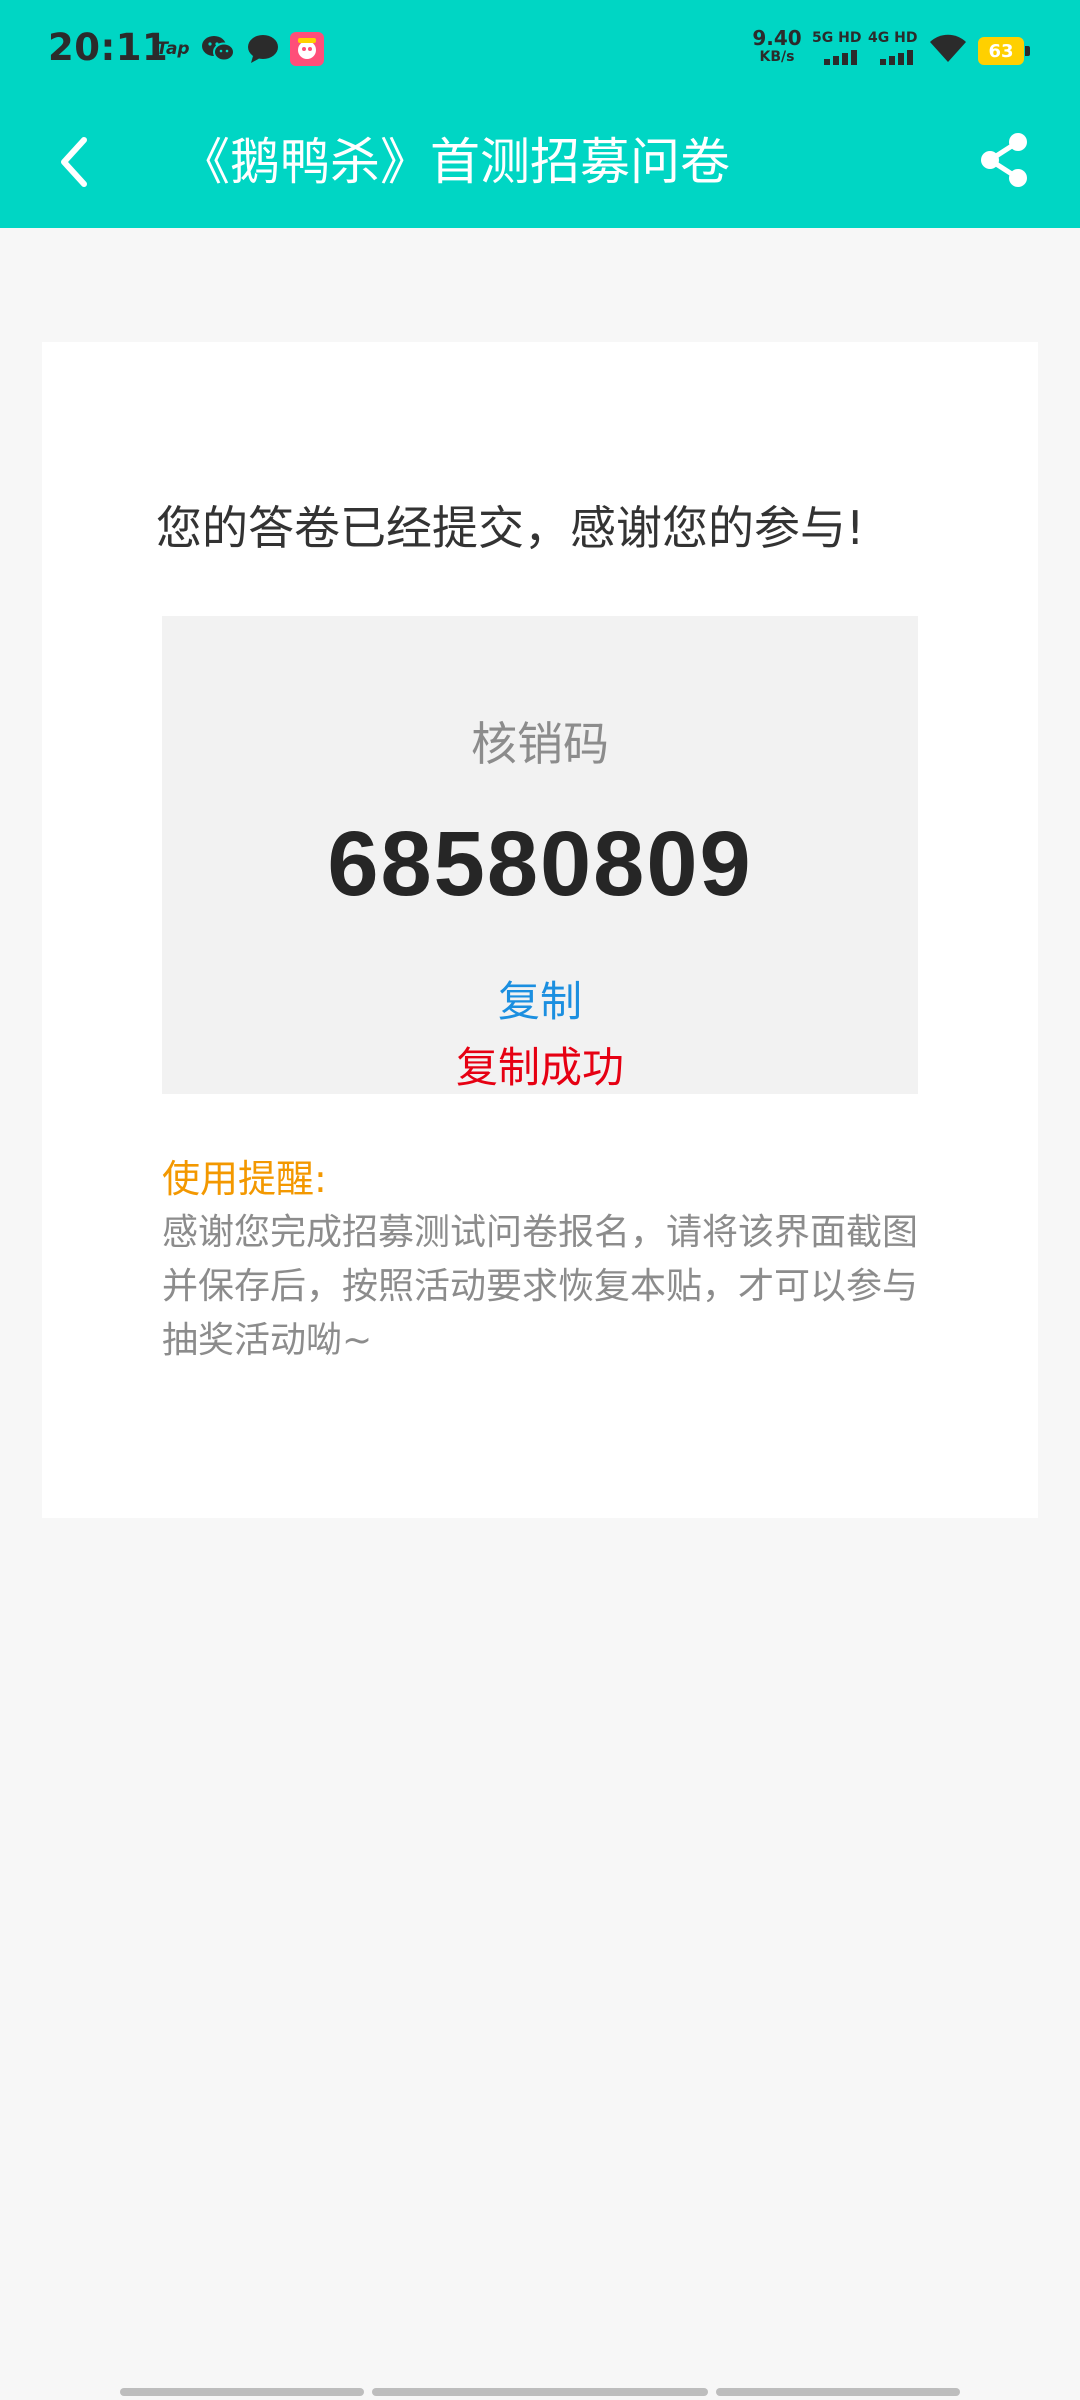 The height and width of the screenshot is (2400, 1080). Describe the element at coordinates (539, 1067) in the screenshot. I see `copy-success-text: 复制成功` at that location.